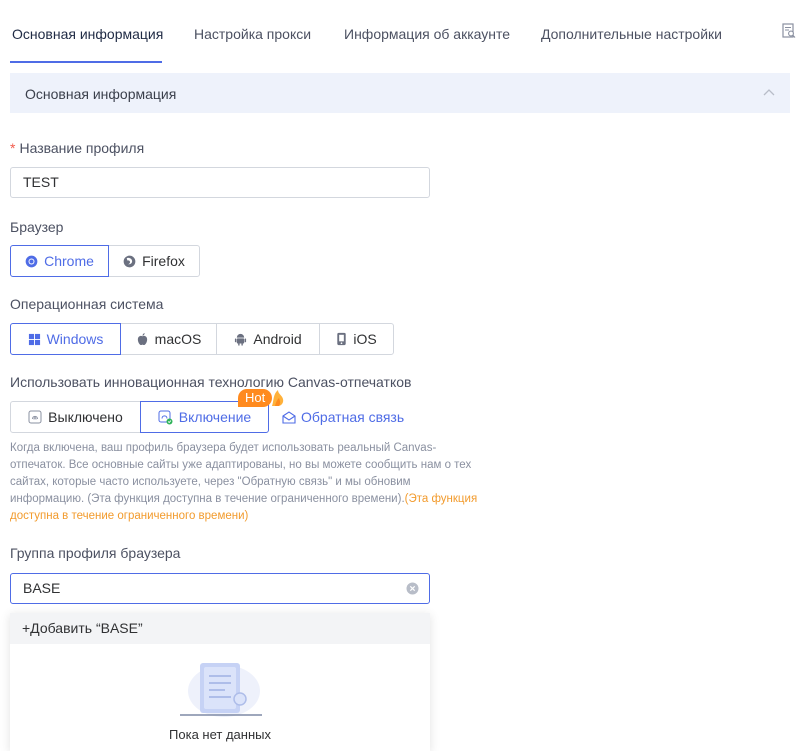  I want to click on tab-proxy-settings: Настройка прокси, so click(252, 34).